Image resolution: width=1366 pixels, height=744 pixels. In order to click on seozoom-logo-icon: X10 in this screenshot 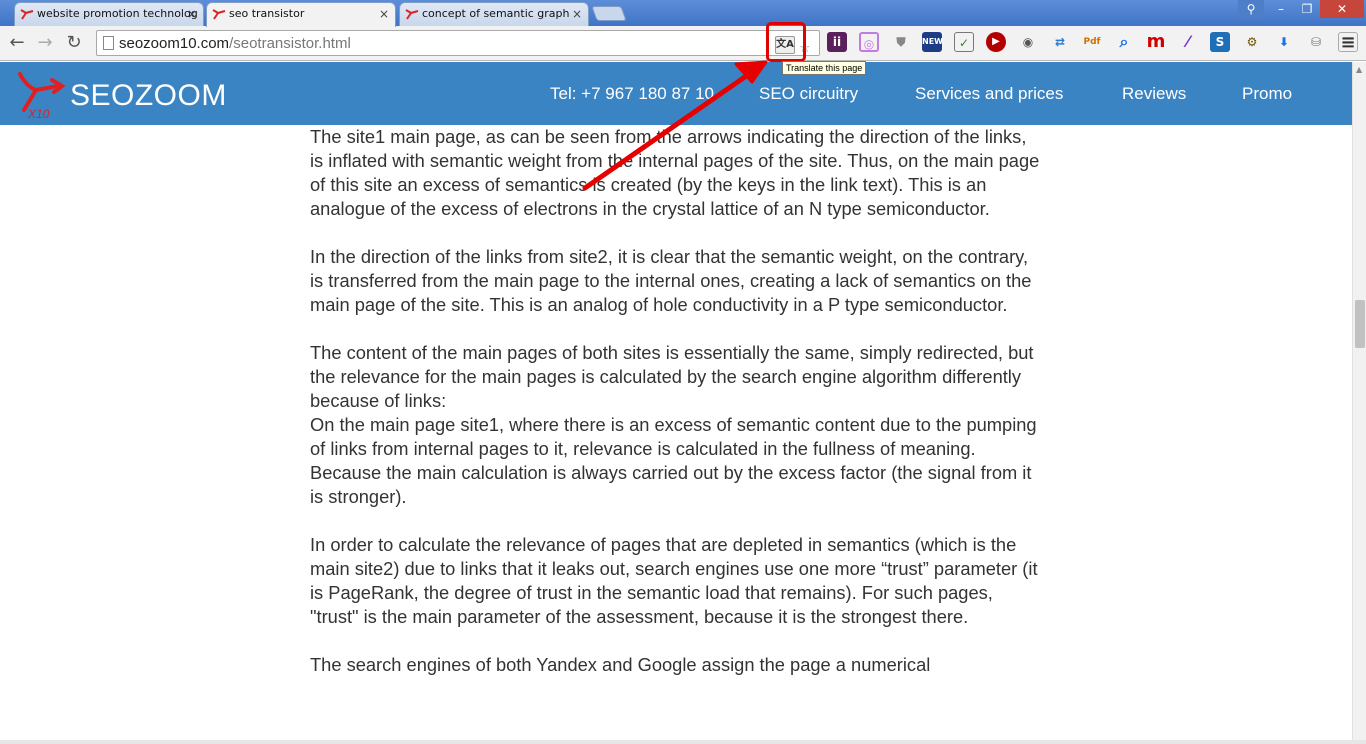, I will do `click(41, 94)`.